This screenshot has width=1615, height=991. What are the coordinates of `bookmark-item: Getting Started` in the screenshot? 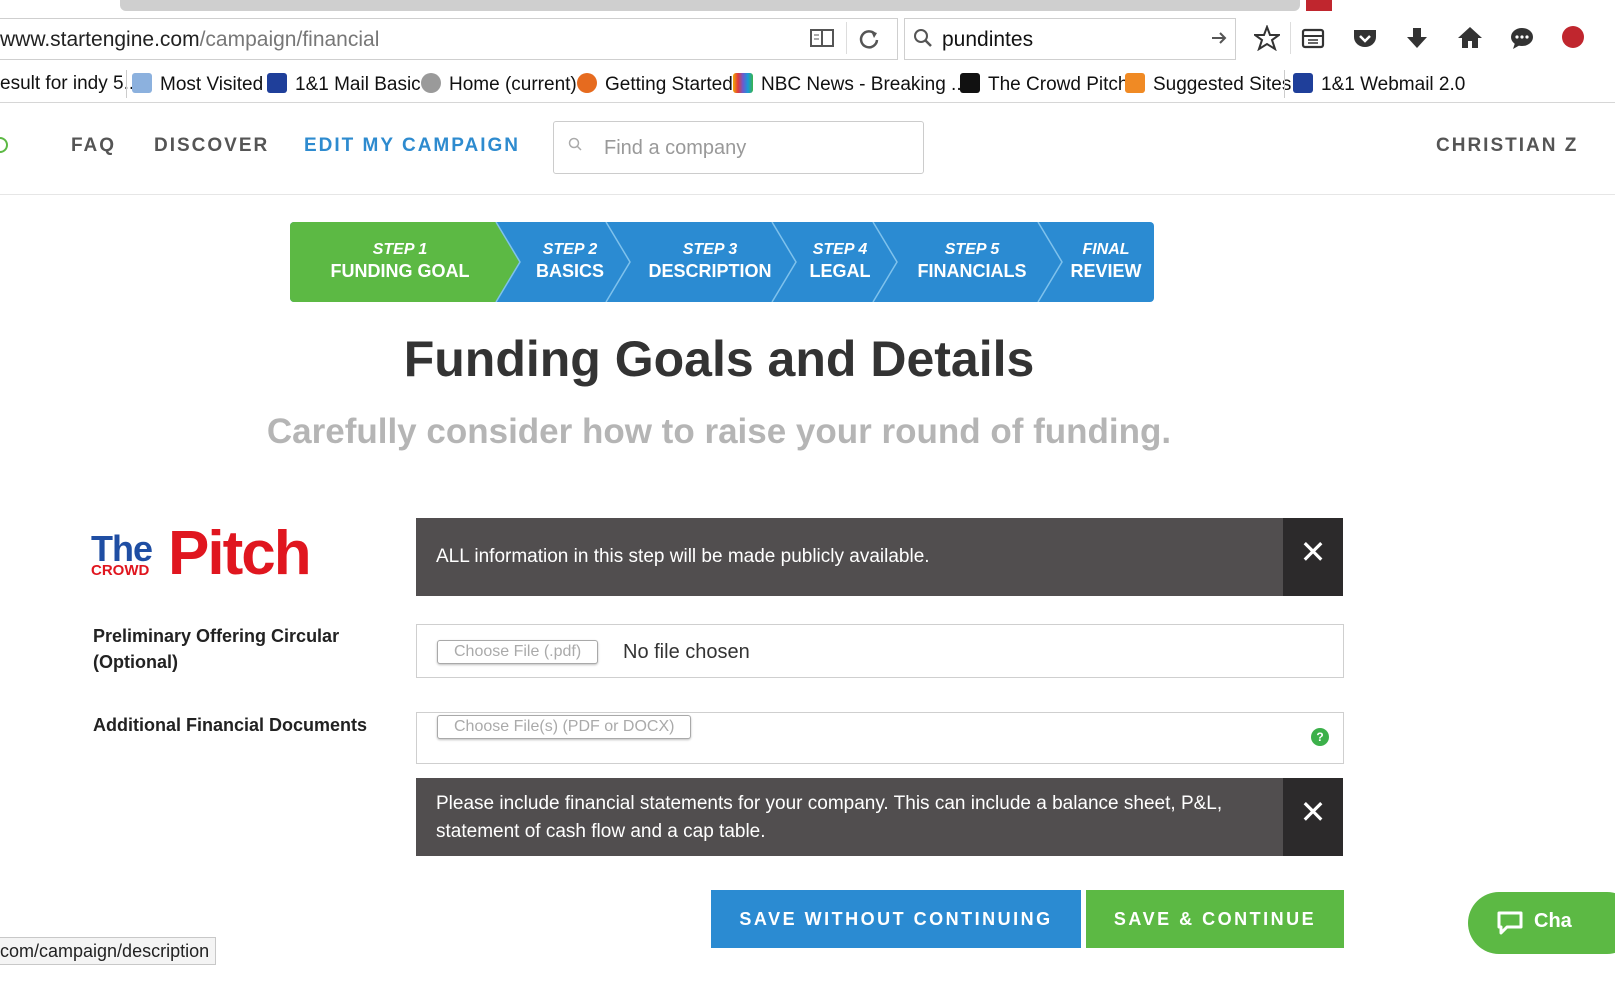 It's located at (655, 84).